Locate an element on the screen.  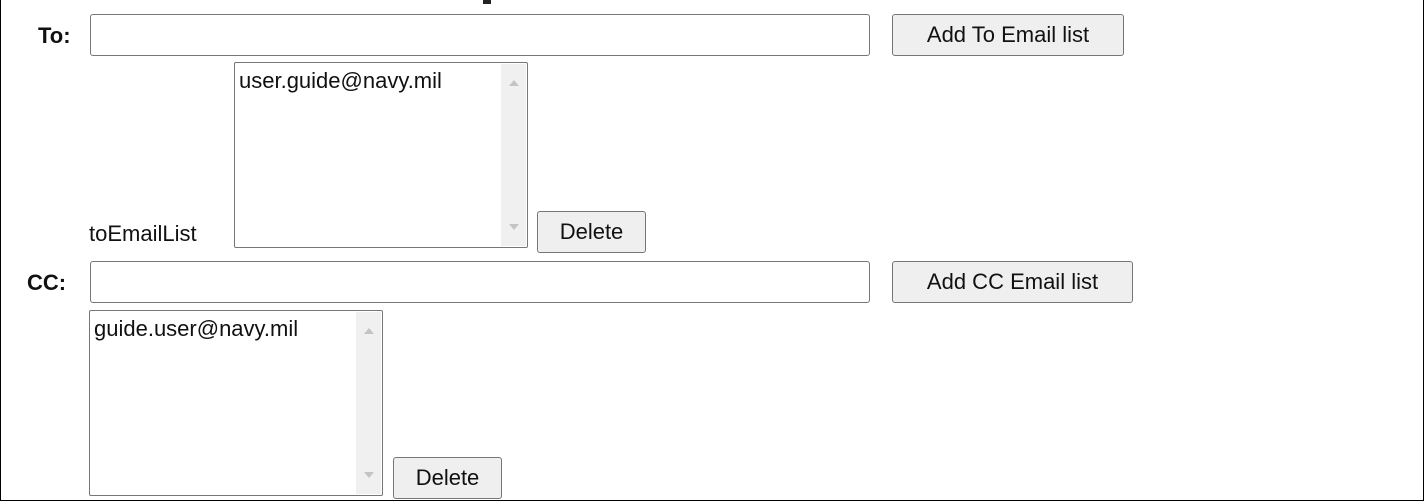
cc-email-listbox: guide.user@navy.mil is located at coordinates (236, 403).